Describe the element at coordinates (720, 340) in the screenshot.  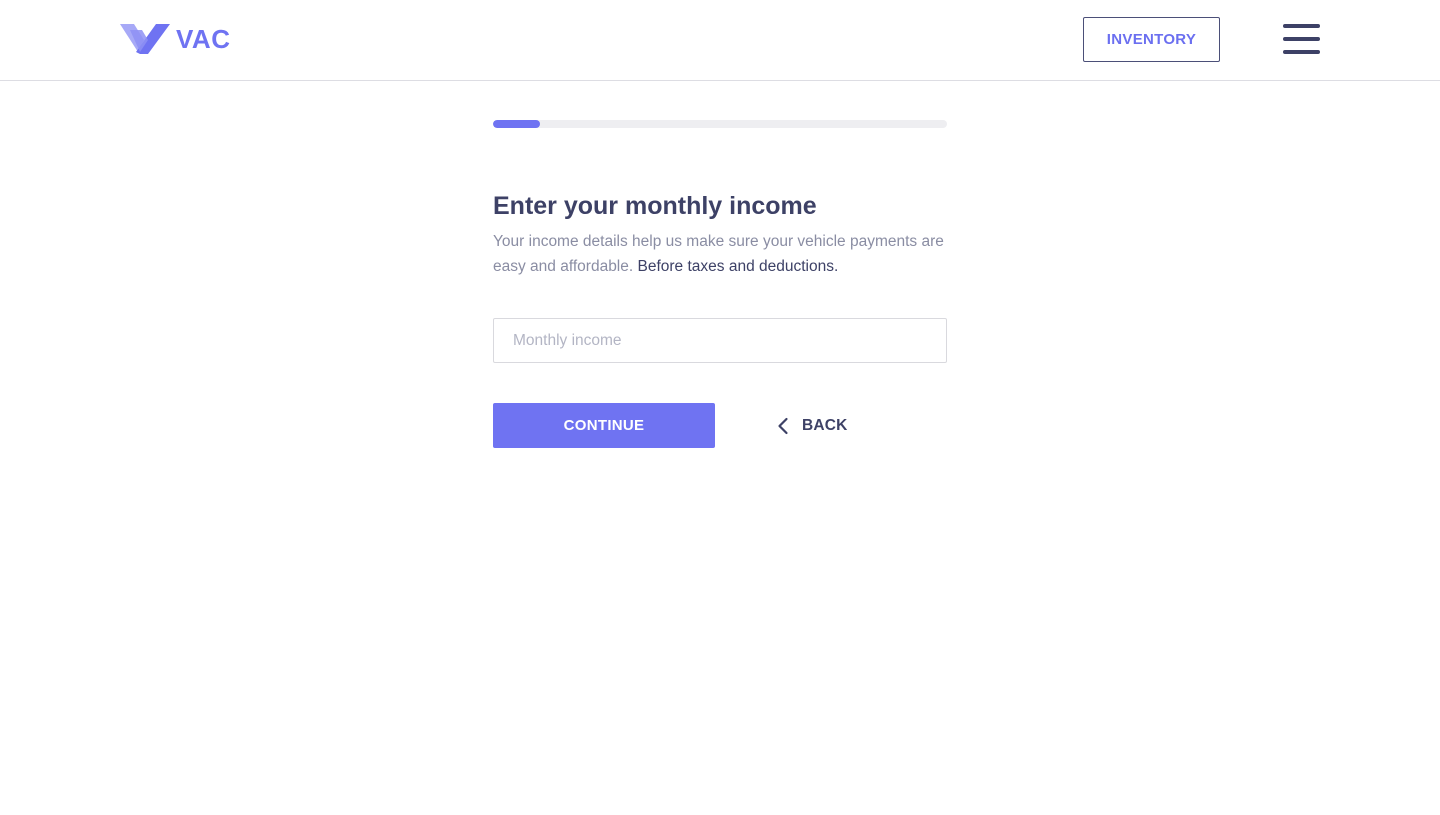
I see `monthly-income-input` at that location.